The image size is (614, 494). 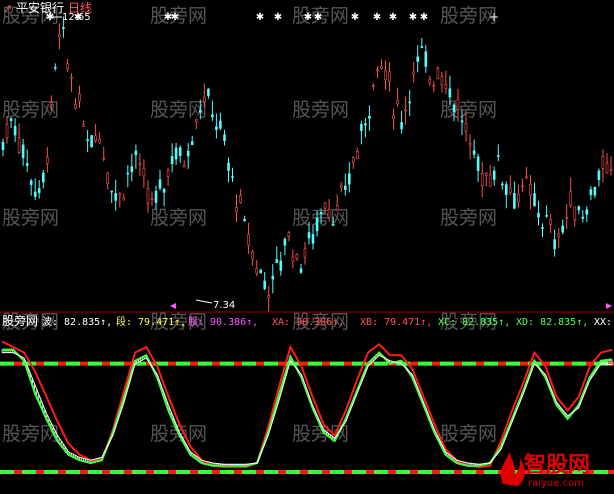 What do you see at coordinates (76, 17) in the screenshot?
I see `high-price-label: 12.65` at bounding box center [76, 17].